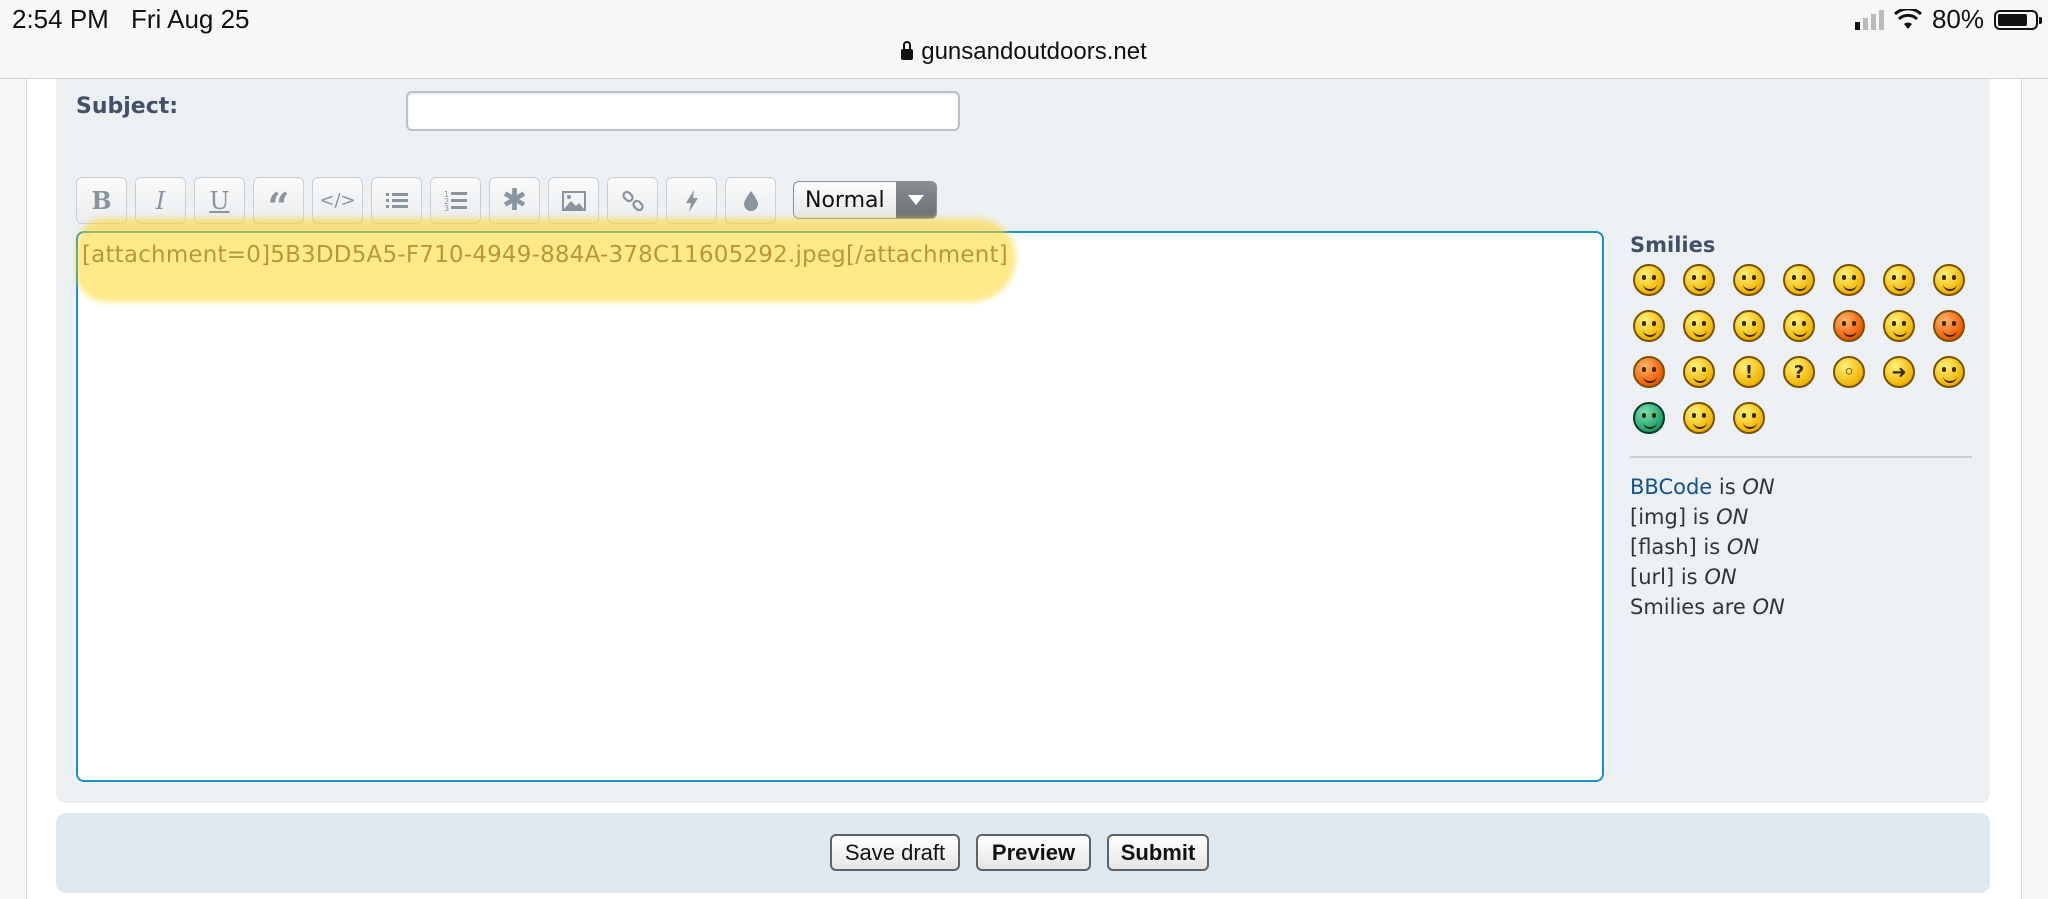  I want to click on drop-icon, so click(750, 200).